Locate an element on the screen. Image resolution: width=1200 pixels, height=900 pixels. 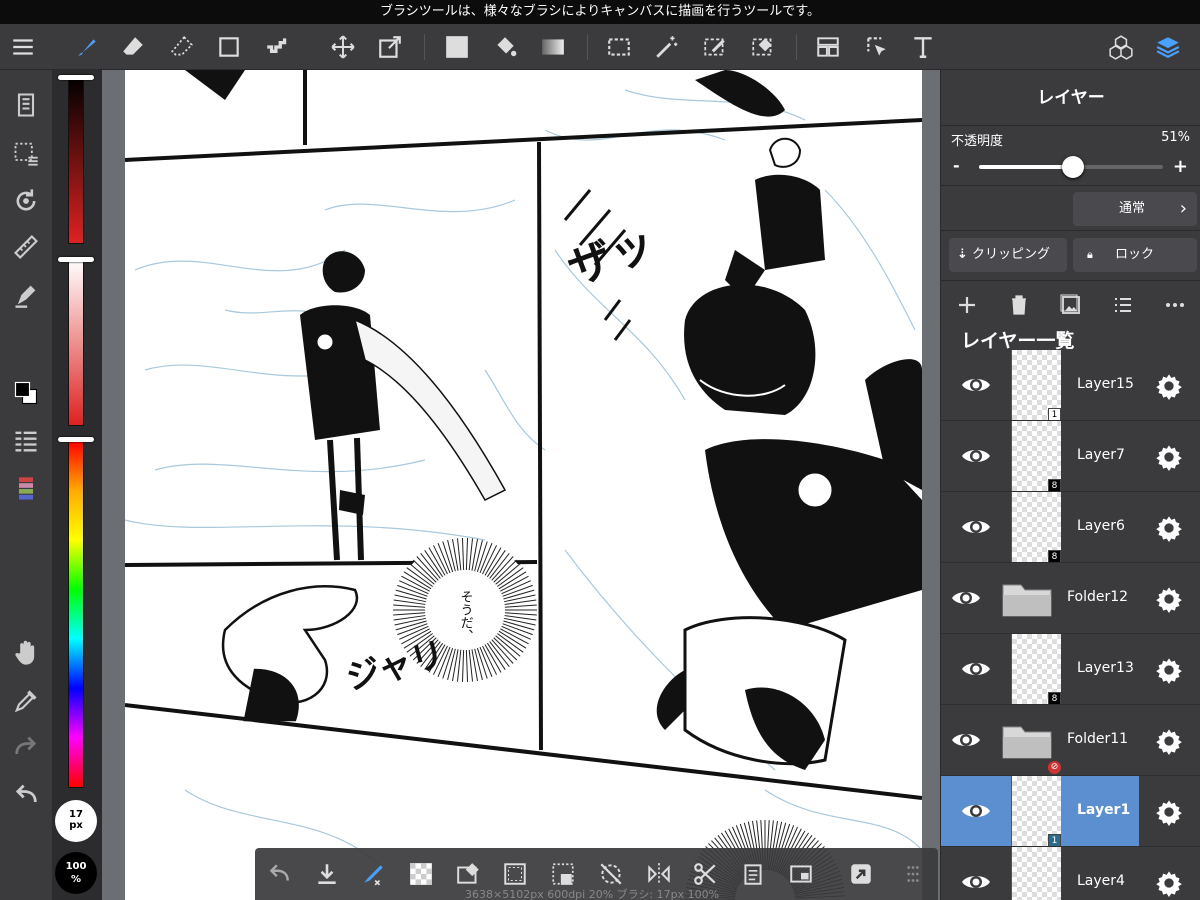
layer-thumbnail: 8 is located at coordinates (1036, 669).